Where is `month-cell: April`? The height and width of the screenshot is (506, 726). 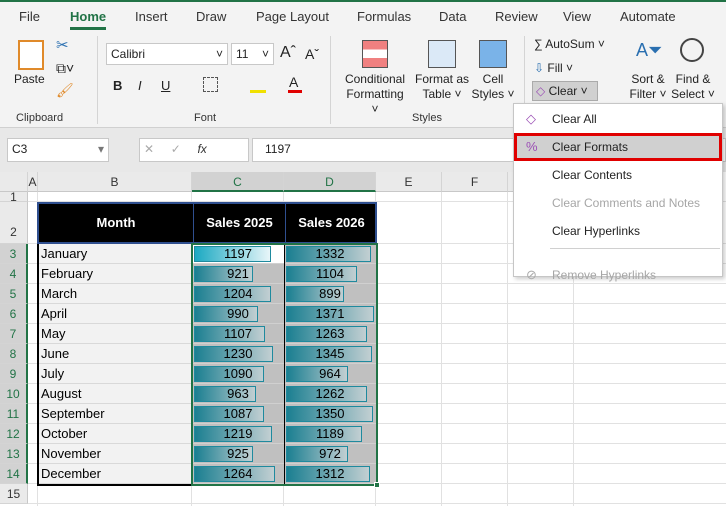
month-cell: April is located at coordinates (115, 314).